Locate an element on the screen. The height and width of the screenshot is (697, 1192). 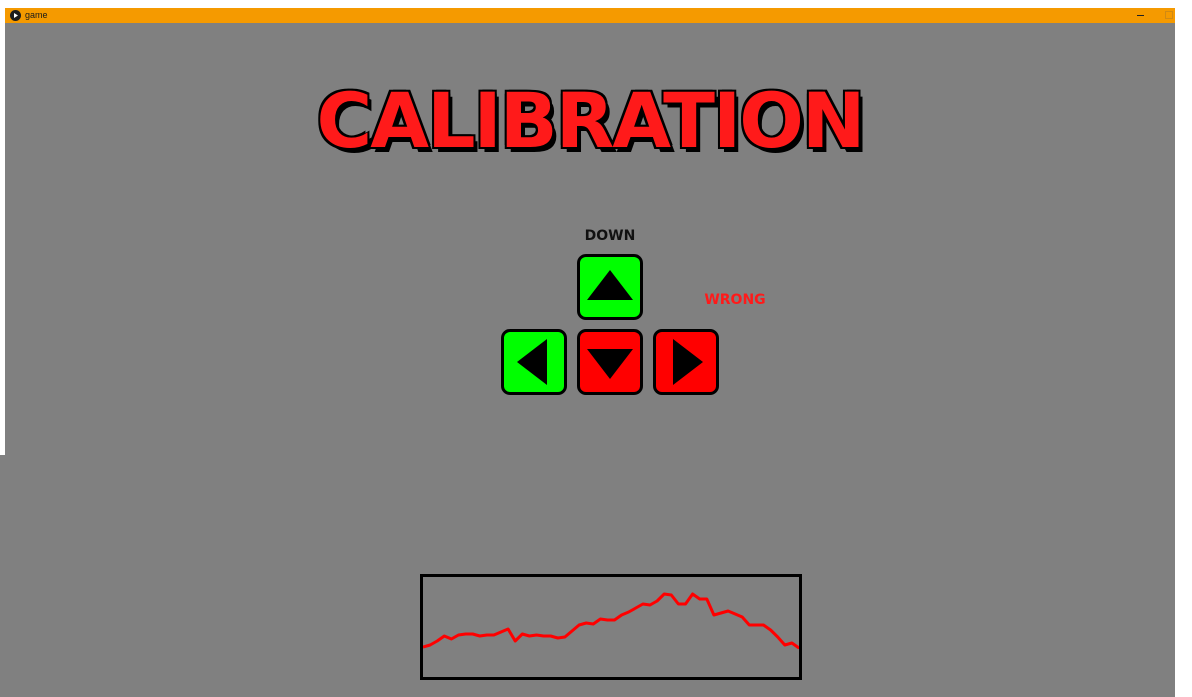
direction-prompt: DOWN is located at coordinates (610, 236).